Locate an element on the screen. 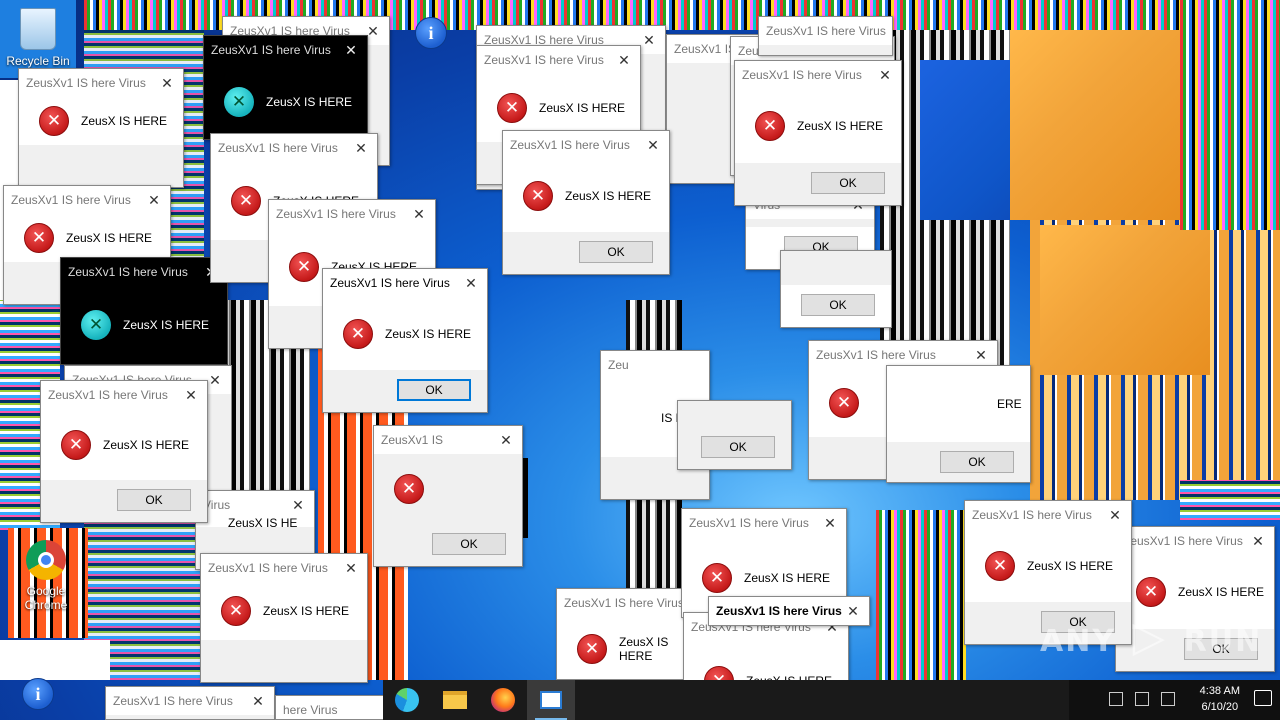 This screenshot has width=1280, height=720. taskbar-edge-button is located at coordinates (407, 700).